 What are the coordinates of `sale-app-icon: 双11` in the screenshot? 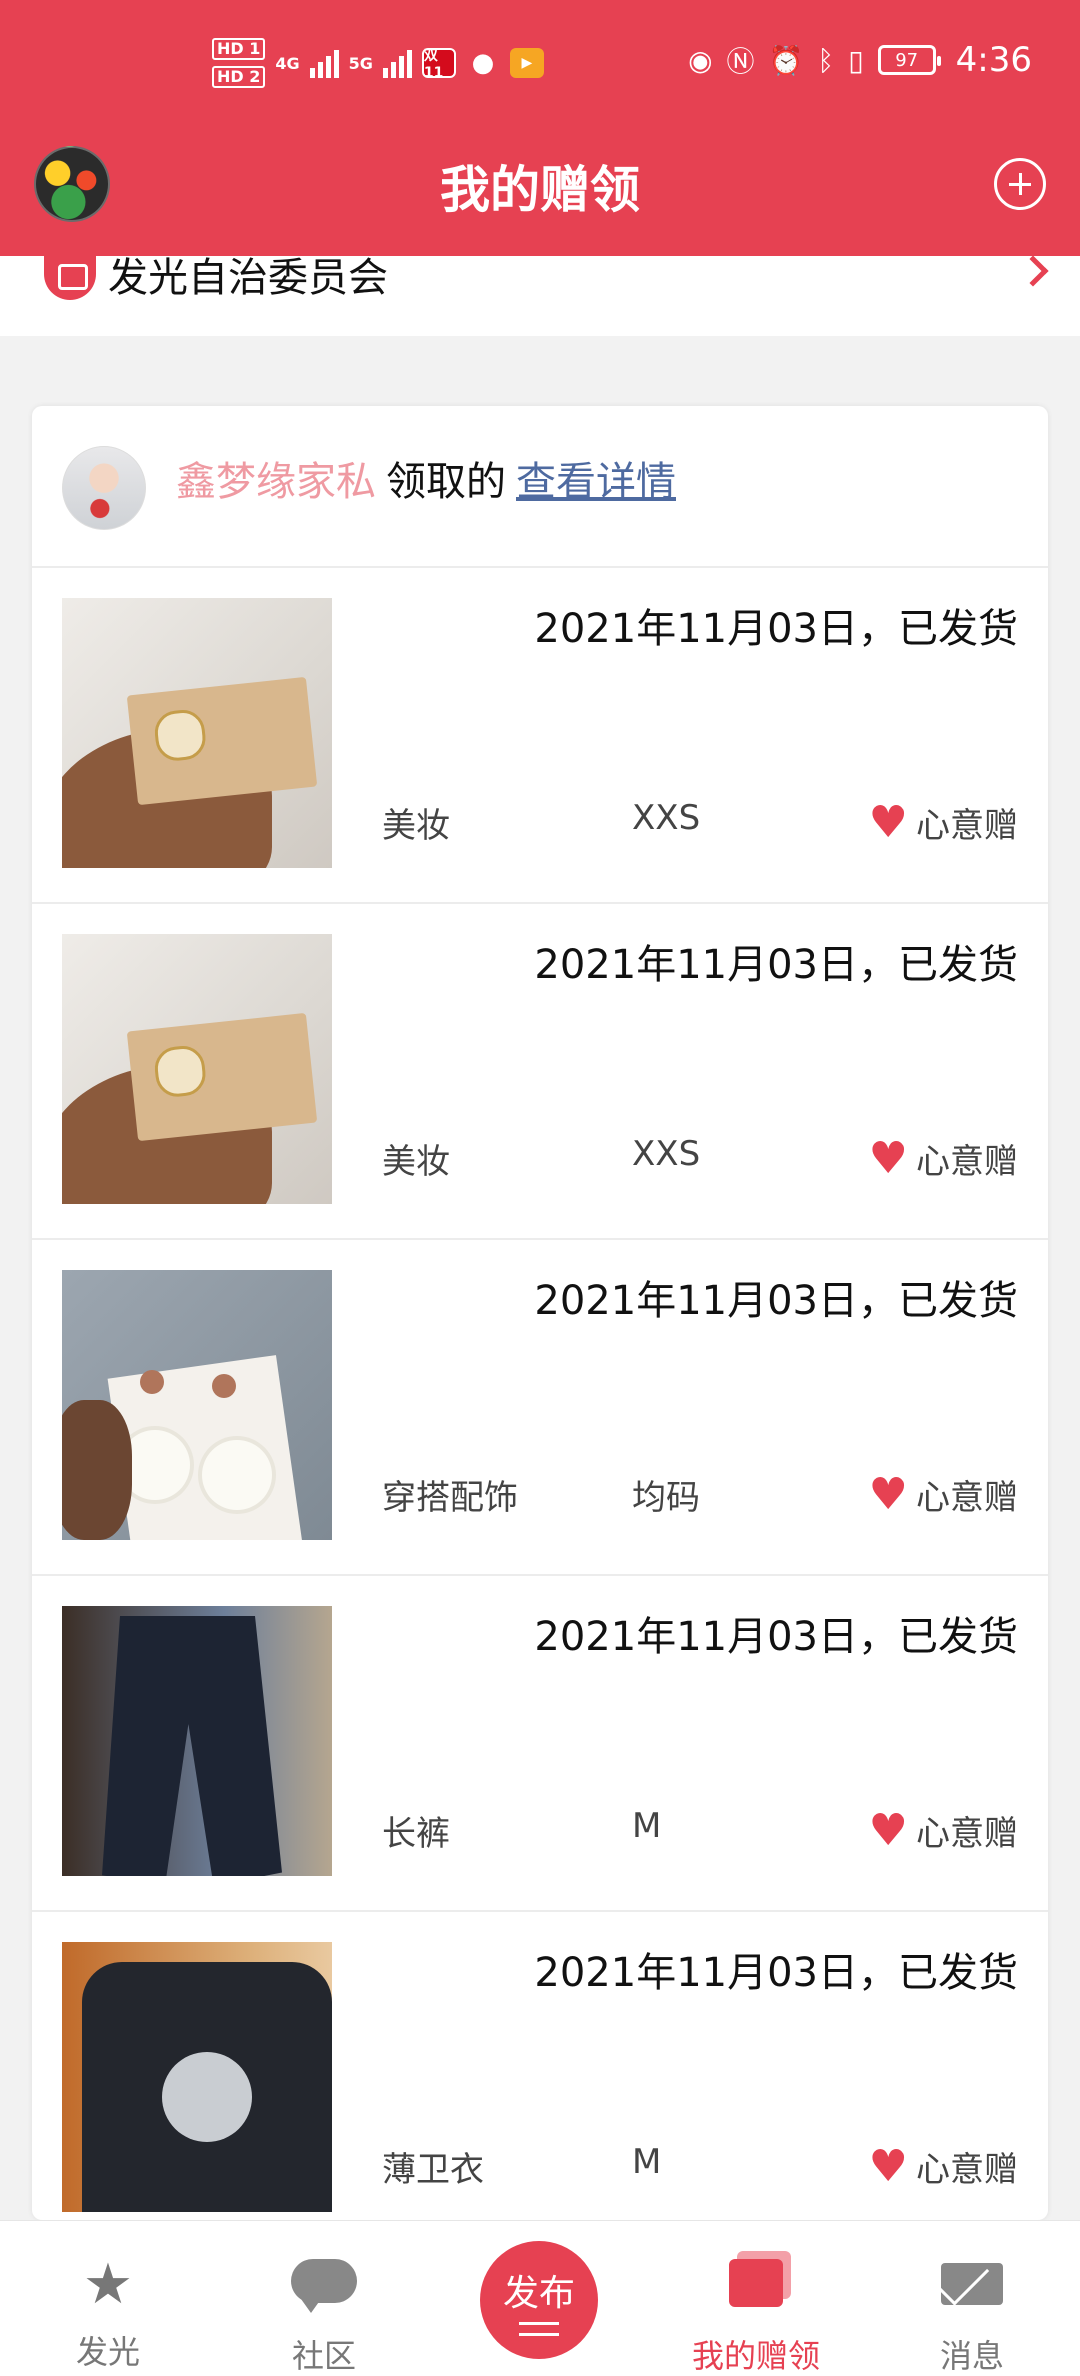 It's located at (438, 64).